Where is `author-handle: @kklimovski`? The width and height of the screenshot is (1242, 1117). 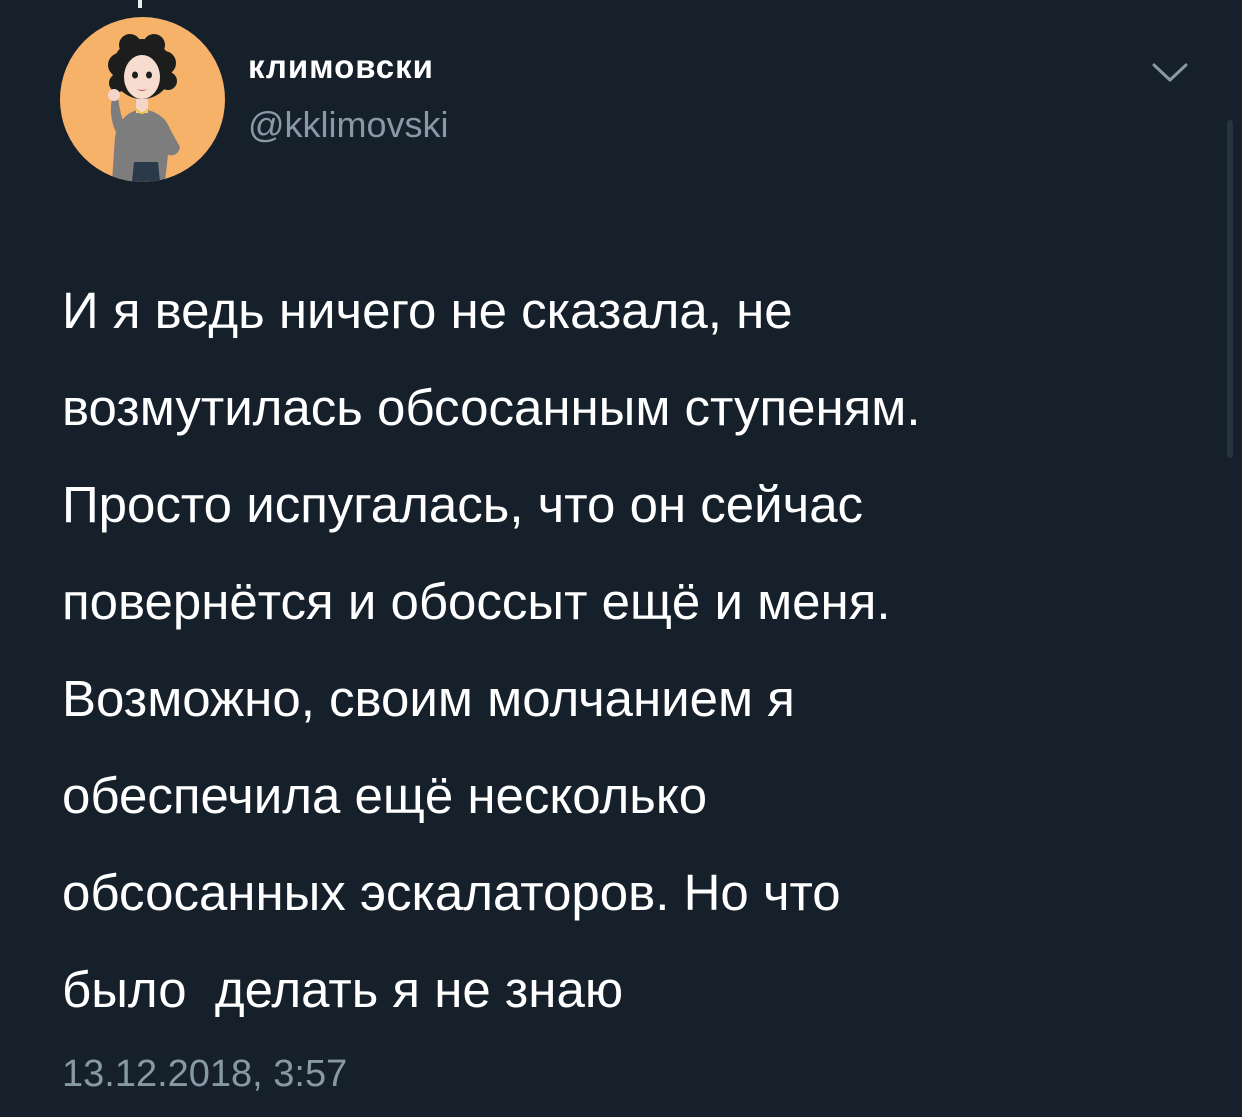
author-handle: @kklimovski is located at coordinates (348, 125).